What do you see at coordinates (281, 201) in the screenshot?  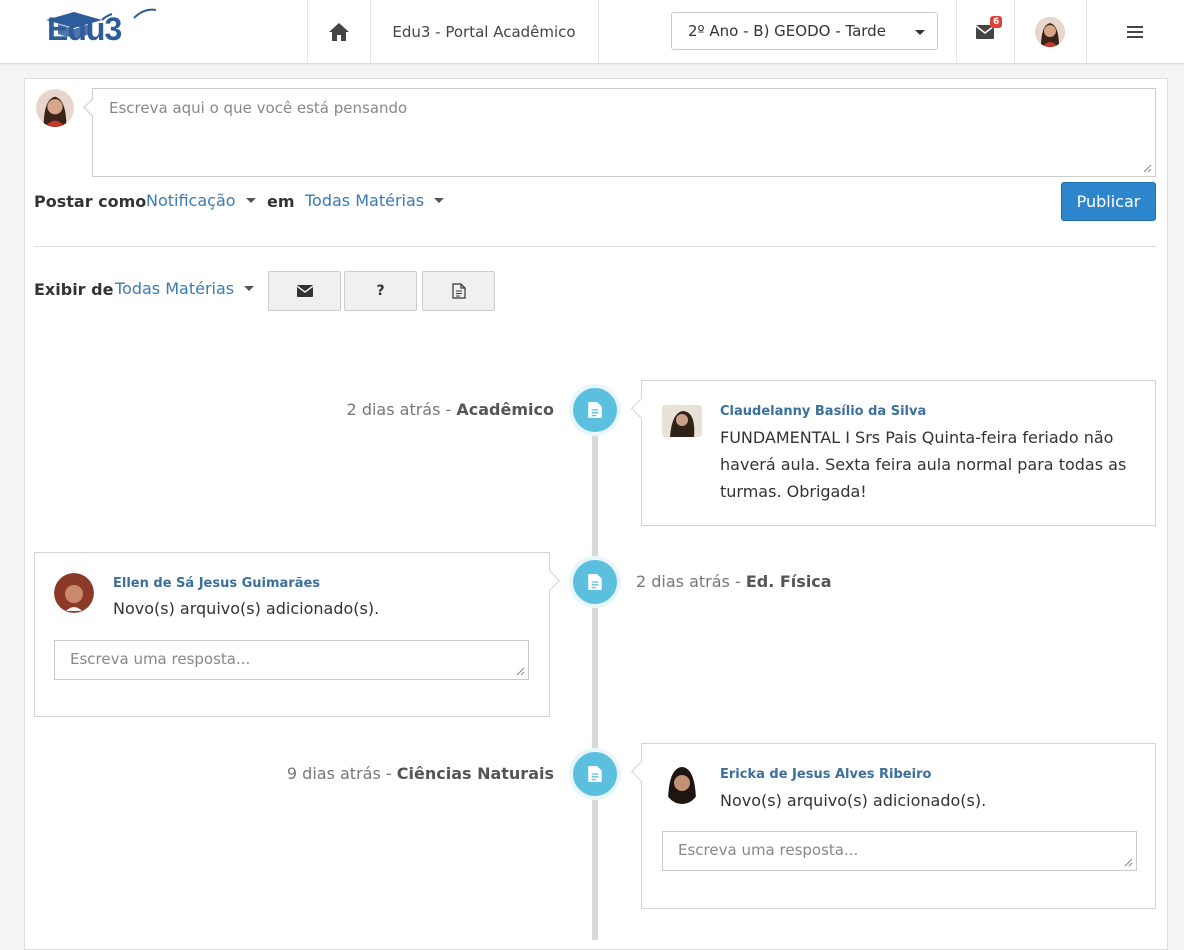 I see `in-label: em` at bounding box center [281, 201].